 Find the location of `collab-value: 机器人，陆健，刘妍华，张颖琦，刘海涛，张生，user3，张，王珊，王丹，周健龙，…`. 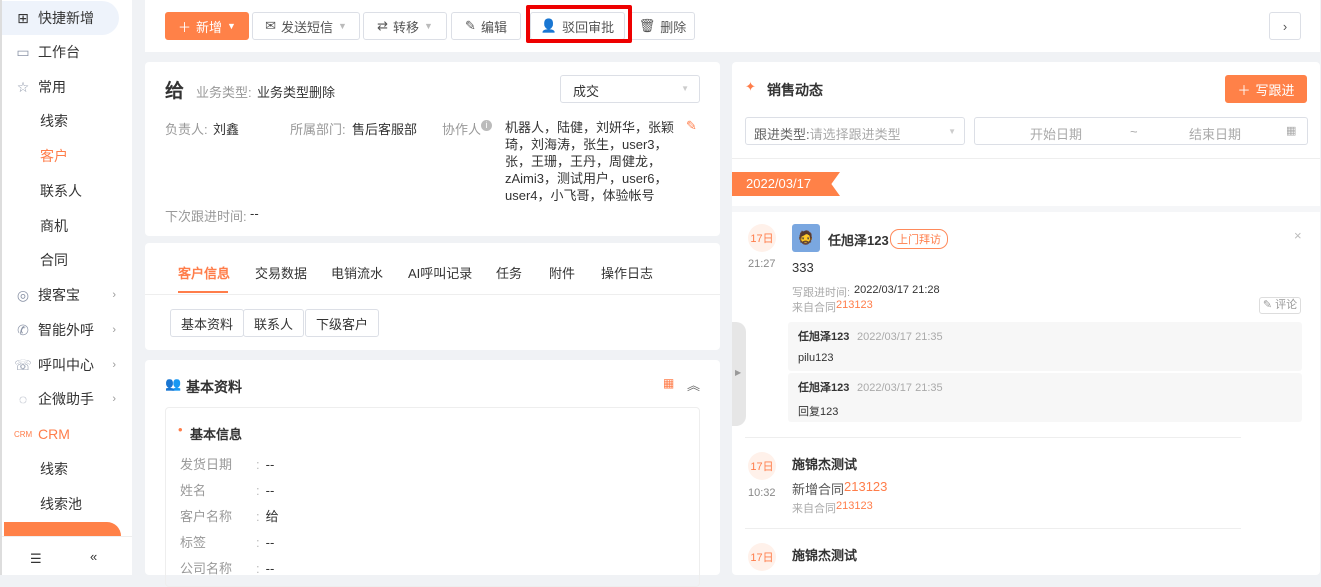

collab-value: 机器人，陆健，刘妍华，张颖琦，刘海涛，张生，user3，张，王珊，王丹，周健龙，… is located at coordinates (590, 161).